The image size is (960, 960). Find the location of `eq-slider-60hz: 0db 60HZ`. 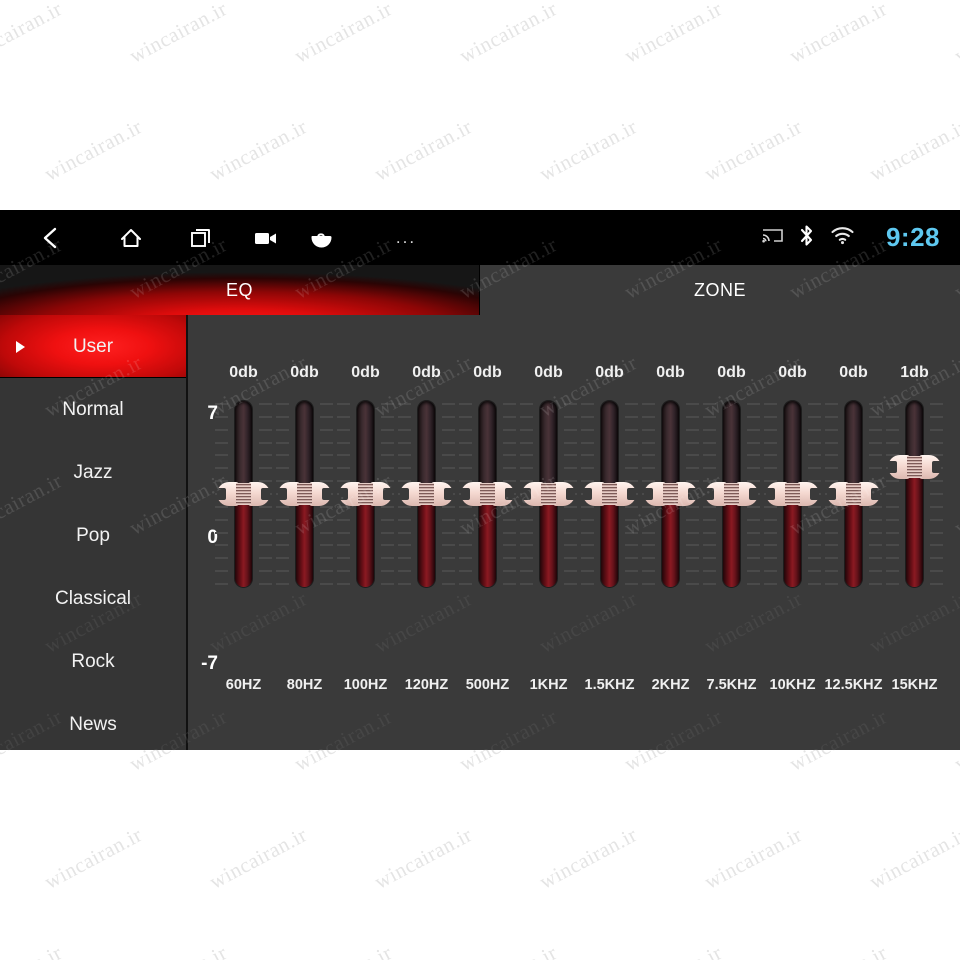

eq-slider-60hz: 0db 60HZ is located at coordinates (243, 532).